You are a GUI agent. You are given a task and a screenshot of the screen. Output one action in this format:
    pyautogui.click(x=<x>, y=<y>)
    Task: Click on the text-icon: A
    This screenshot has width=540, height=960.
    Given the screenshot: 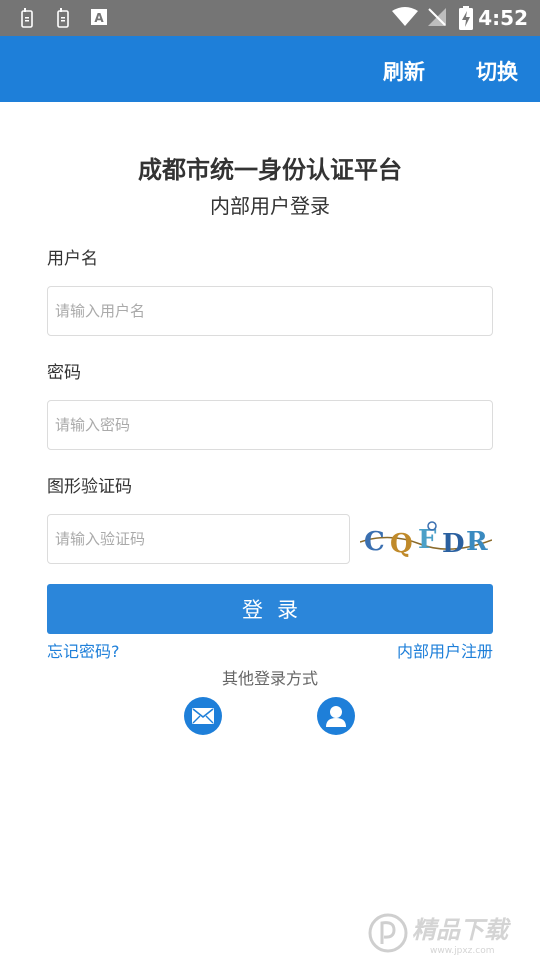 What is the action you would take?
    pyautogui.click(x=99, y=17)
    